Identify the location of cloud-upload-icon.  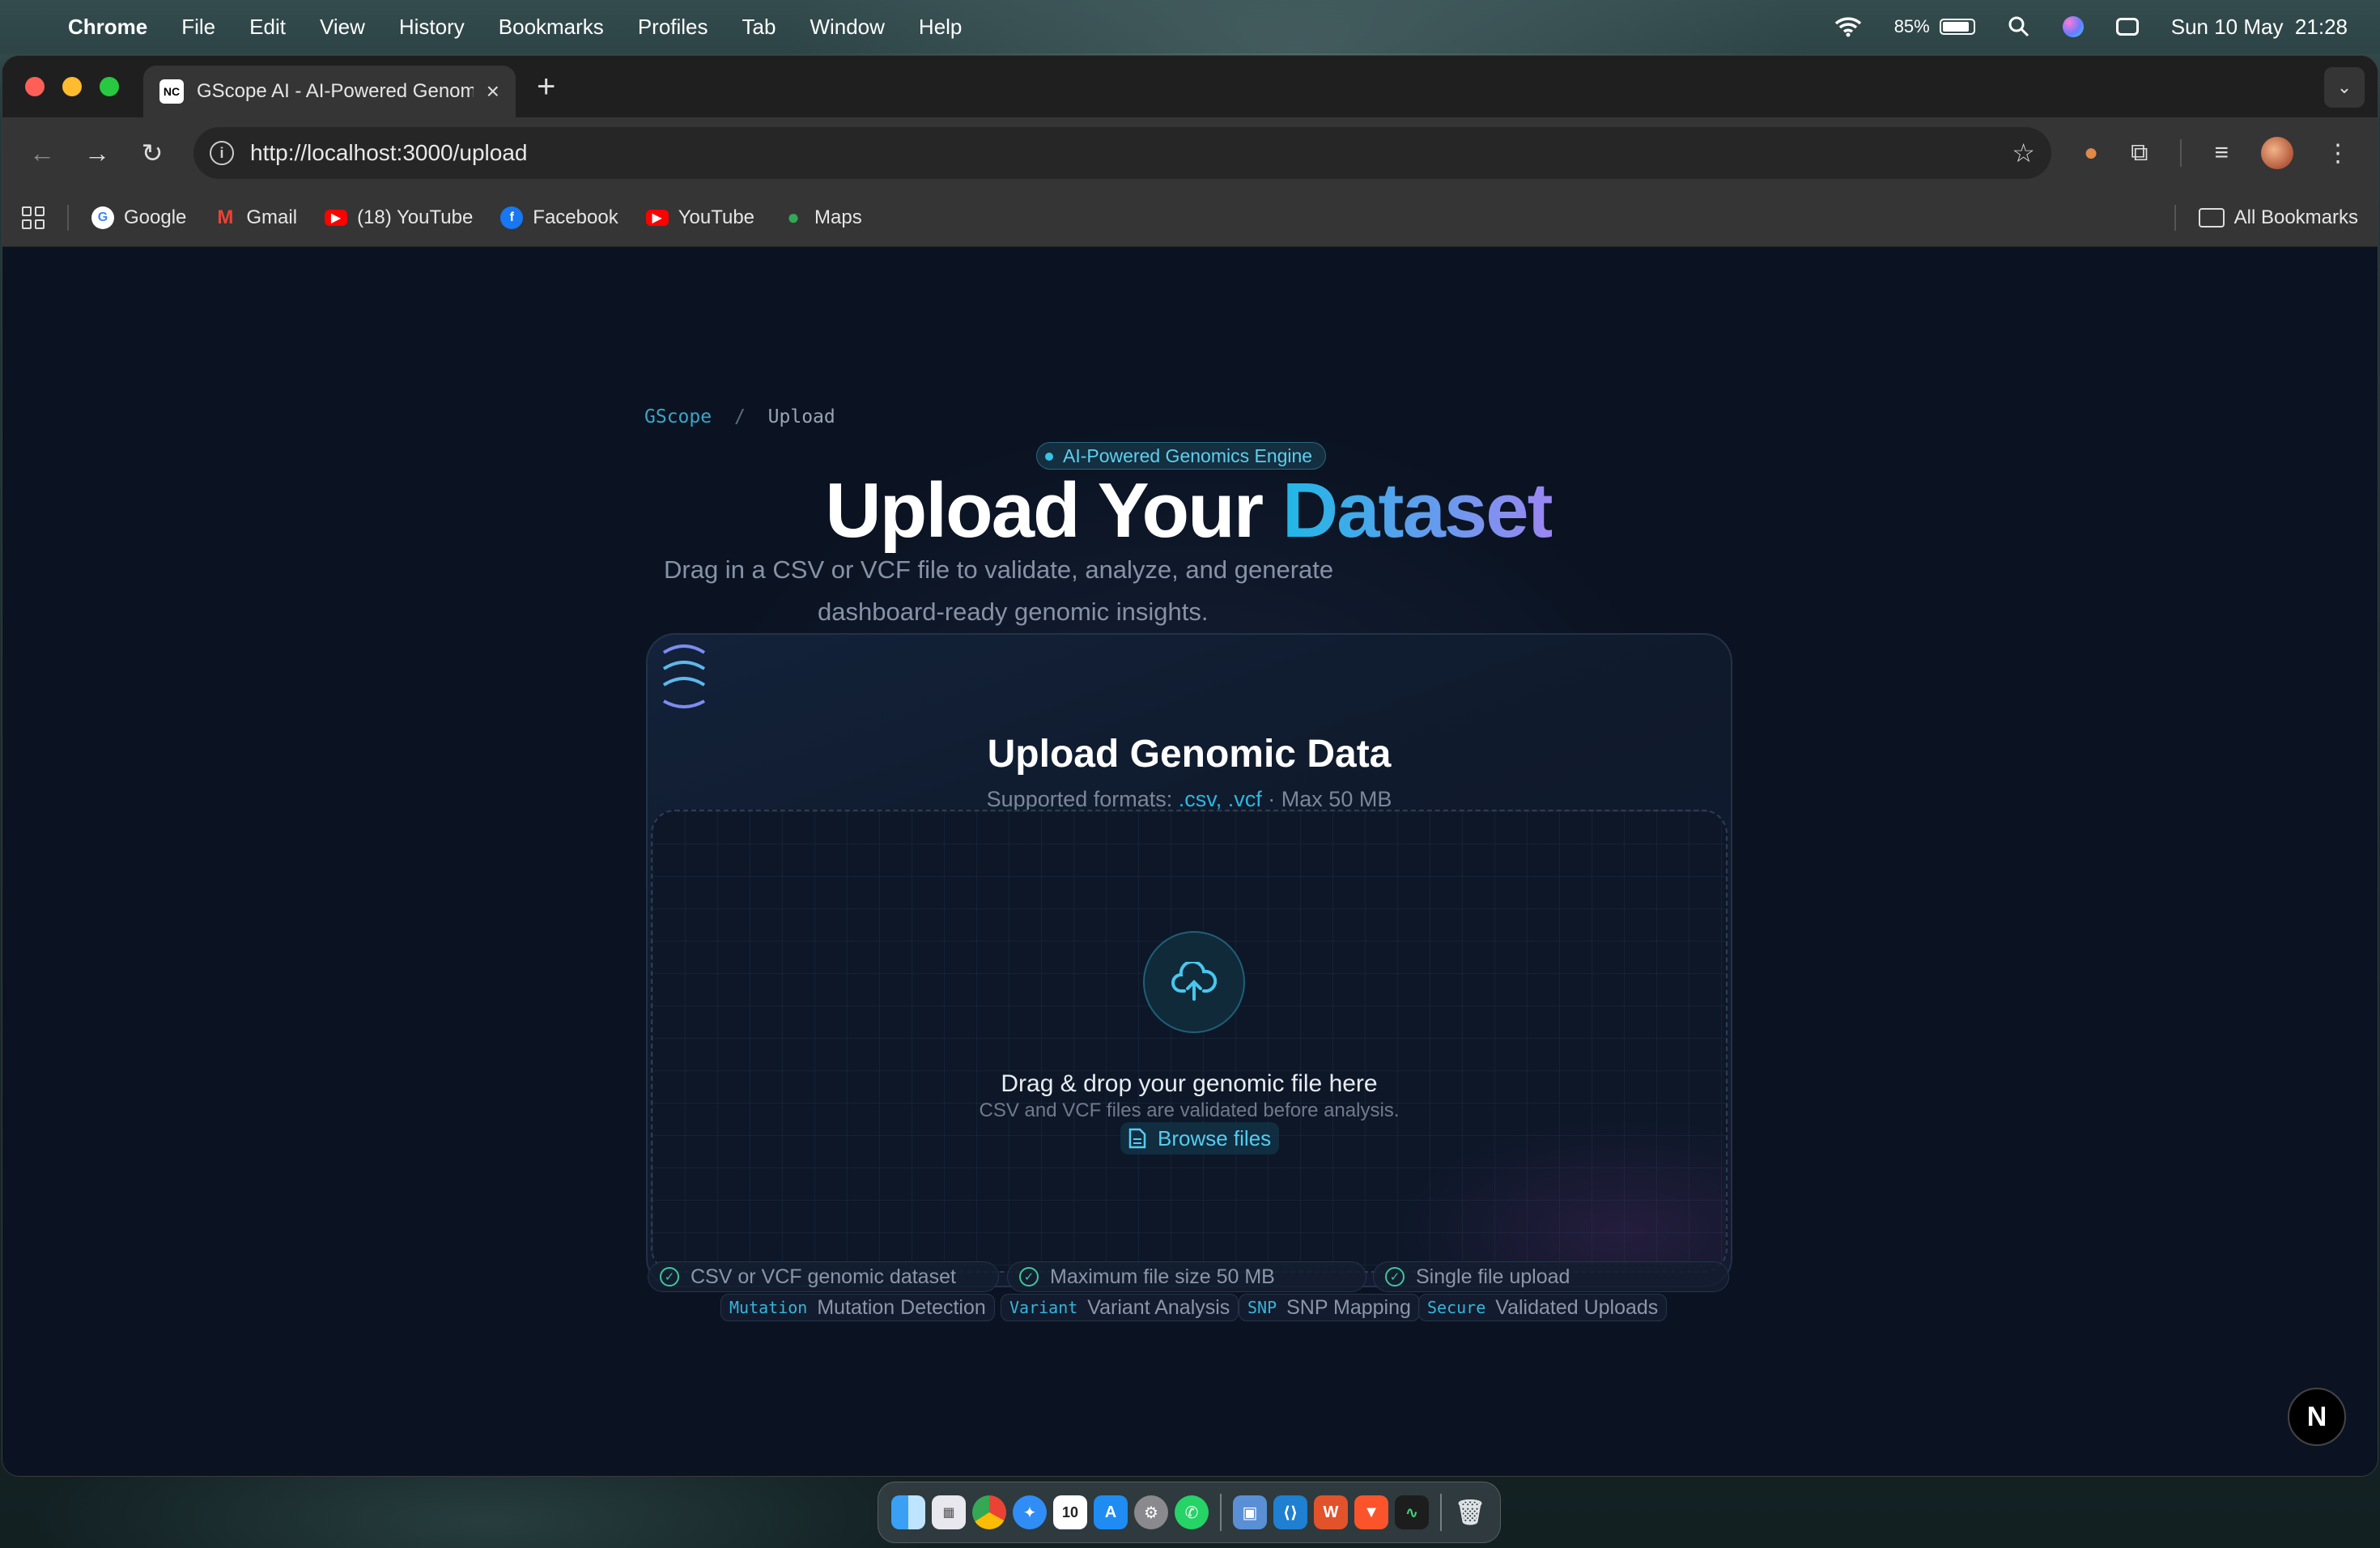
(1194, 981).